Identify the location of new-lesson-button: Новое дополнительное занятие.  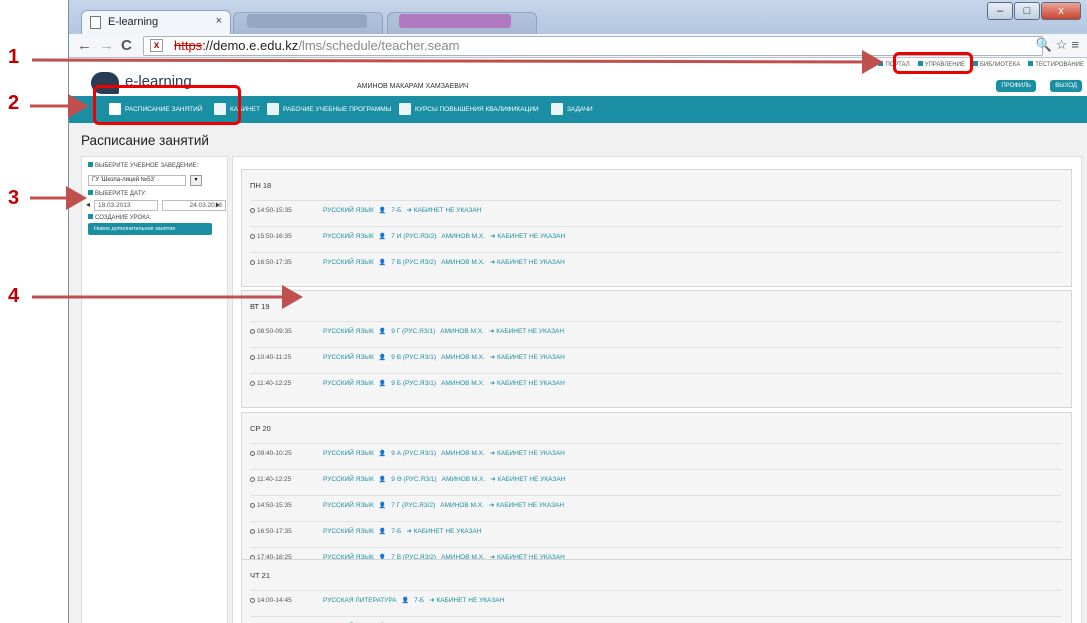
(150, 229).